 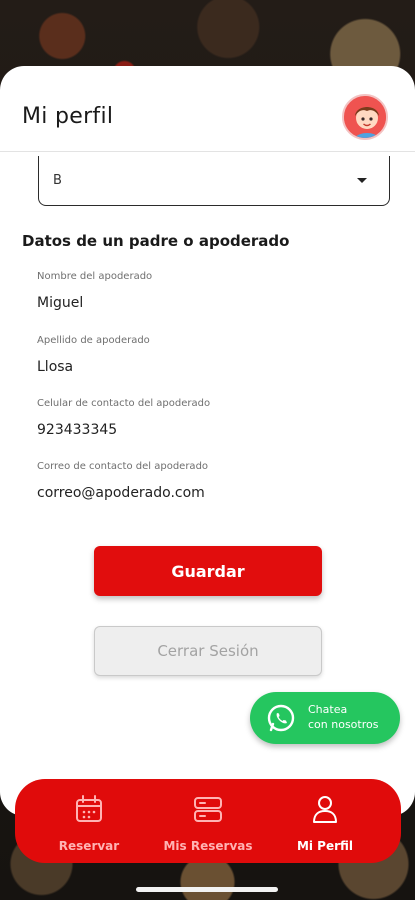 What do you see at coordinates (124, 403) in the screenshot?
I see `guardian-phone-label: Celular de contacto del apoderado` at bounding box center [124, 403].